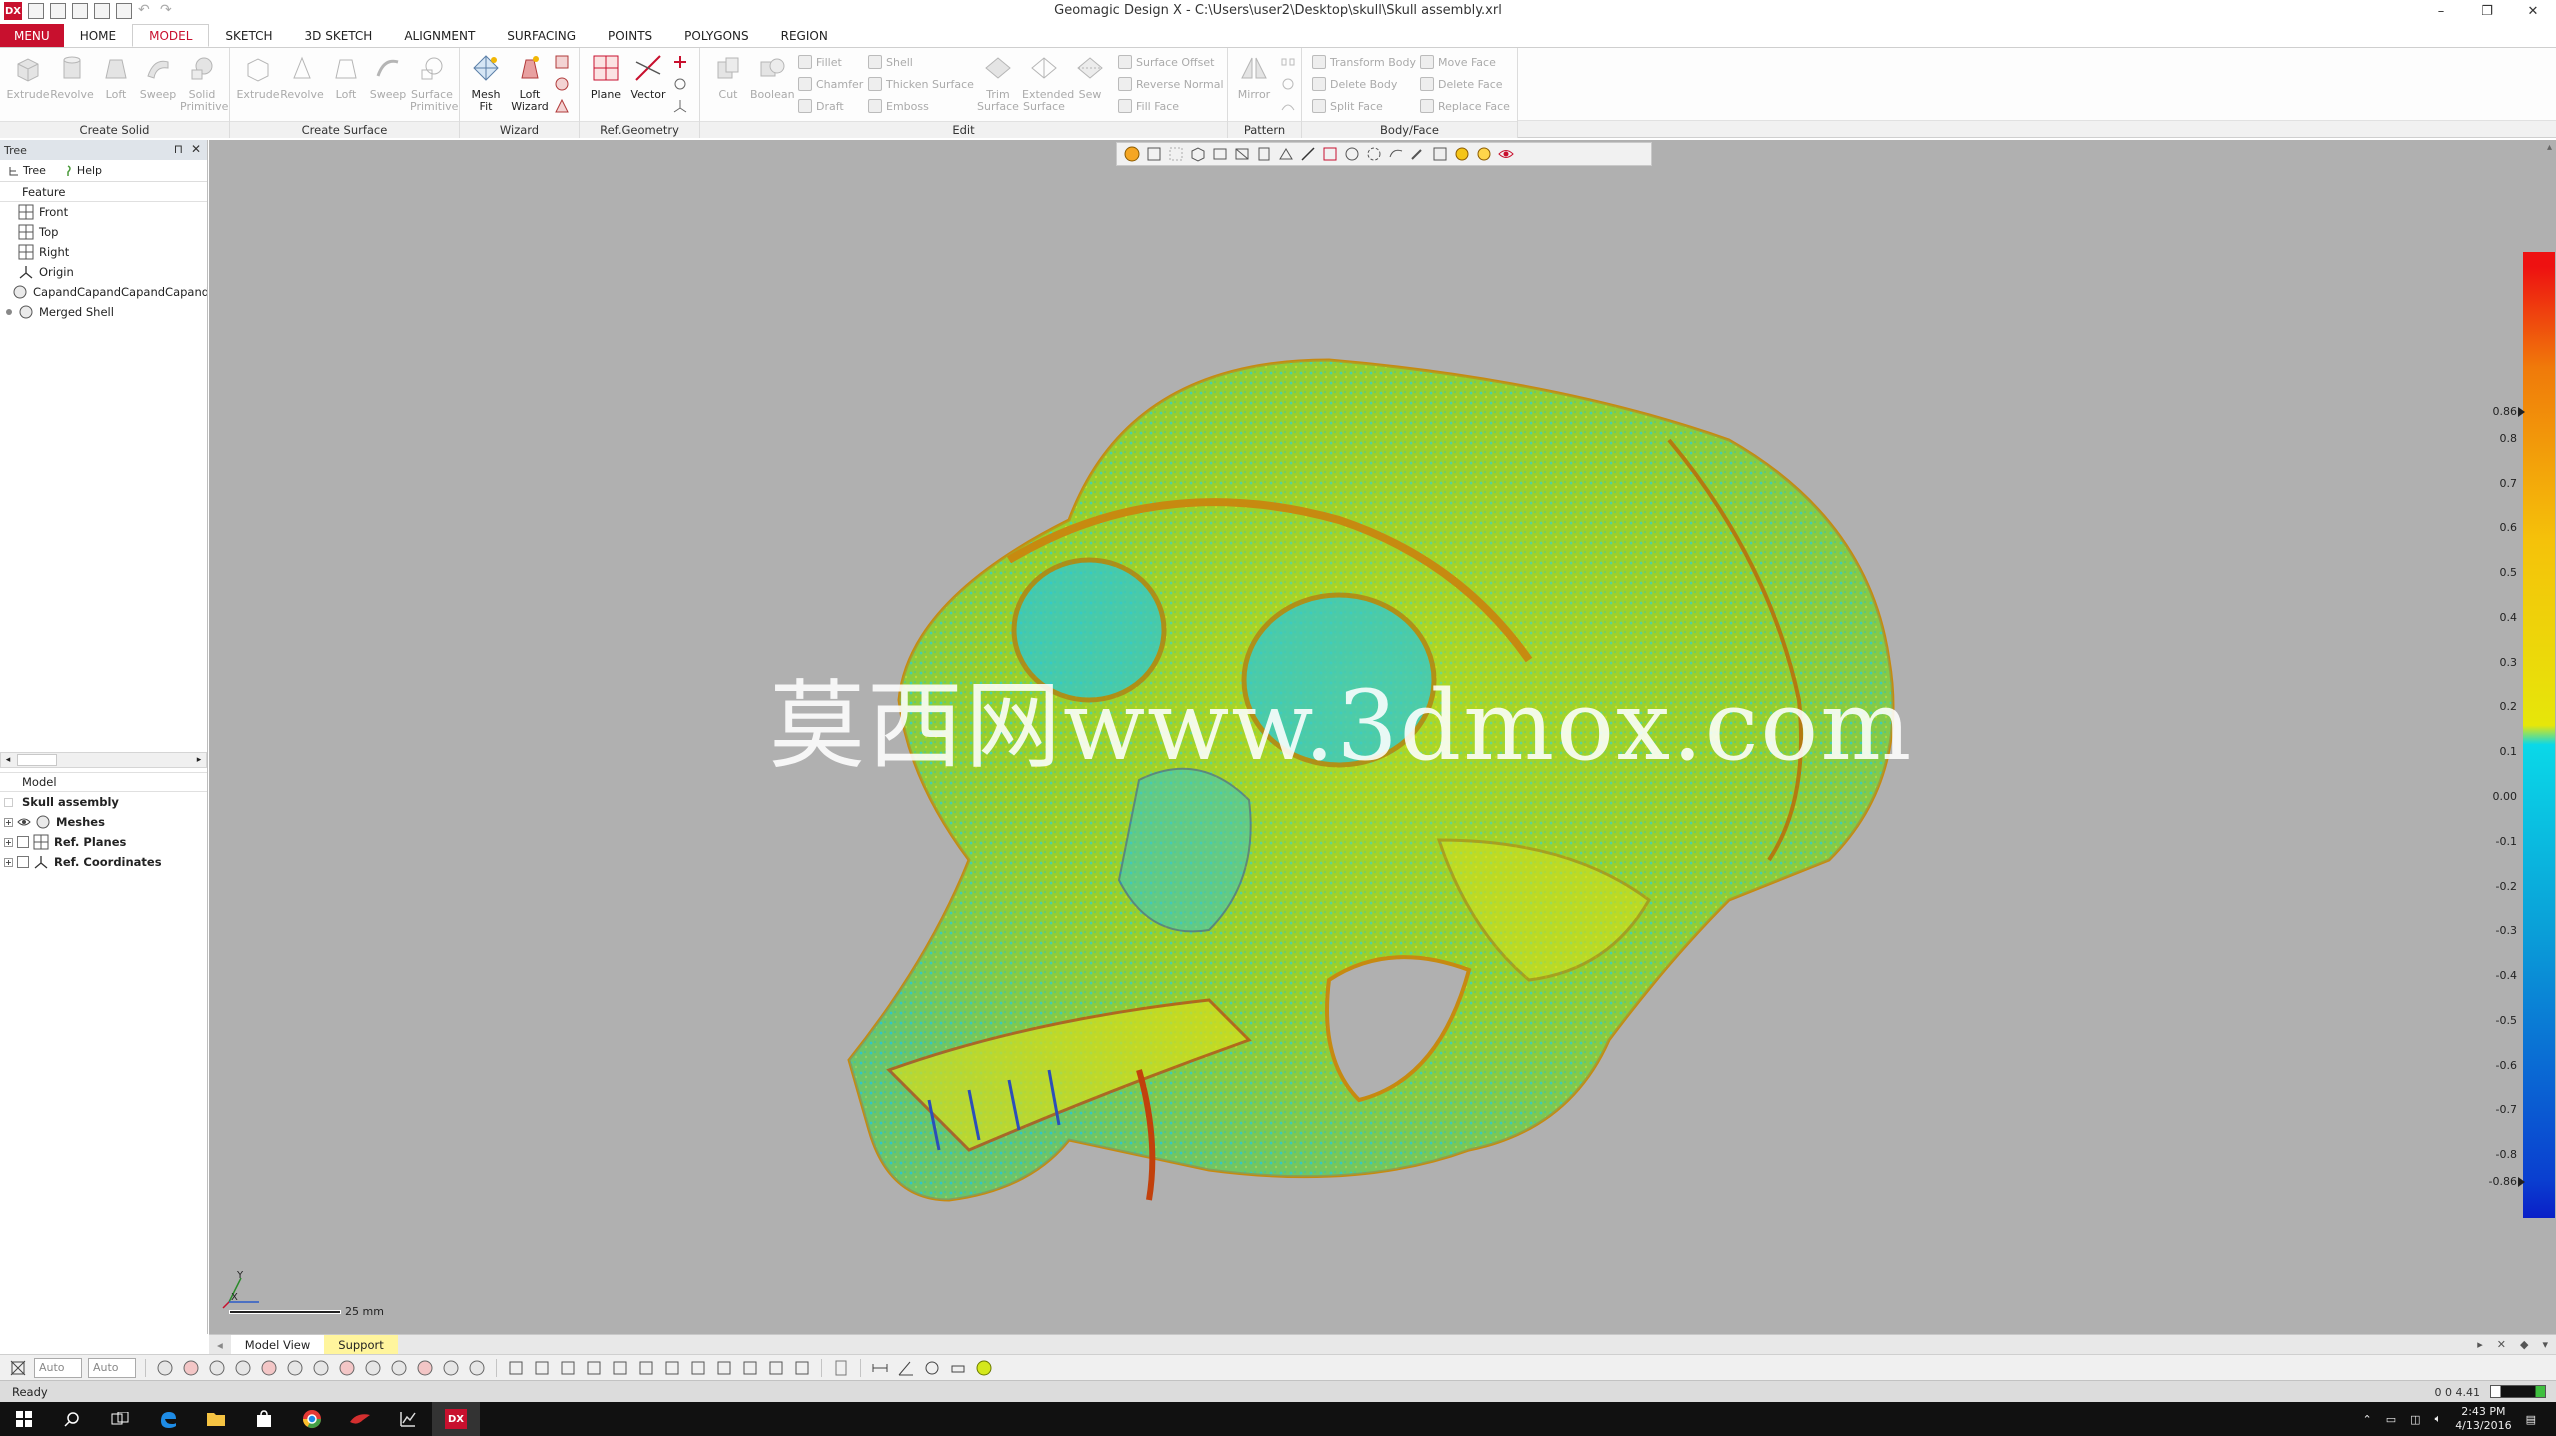 The width and height of the screenshot is (2556, 1436). Describe the element at coordinates (541, 35) in the screenshot. I see `tab-surfacing: SURFACING` at that location.